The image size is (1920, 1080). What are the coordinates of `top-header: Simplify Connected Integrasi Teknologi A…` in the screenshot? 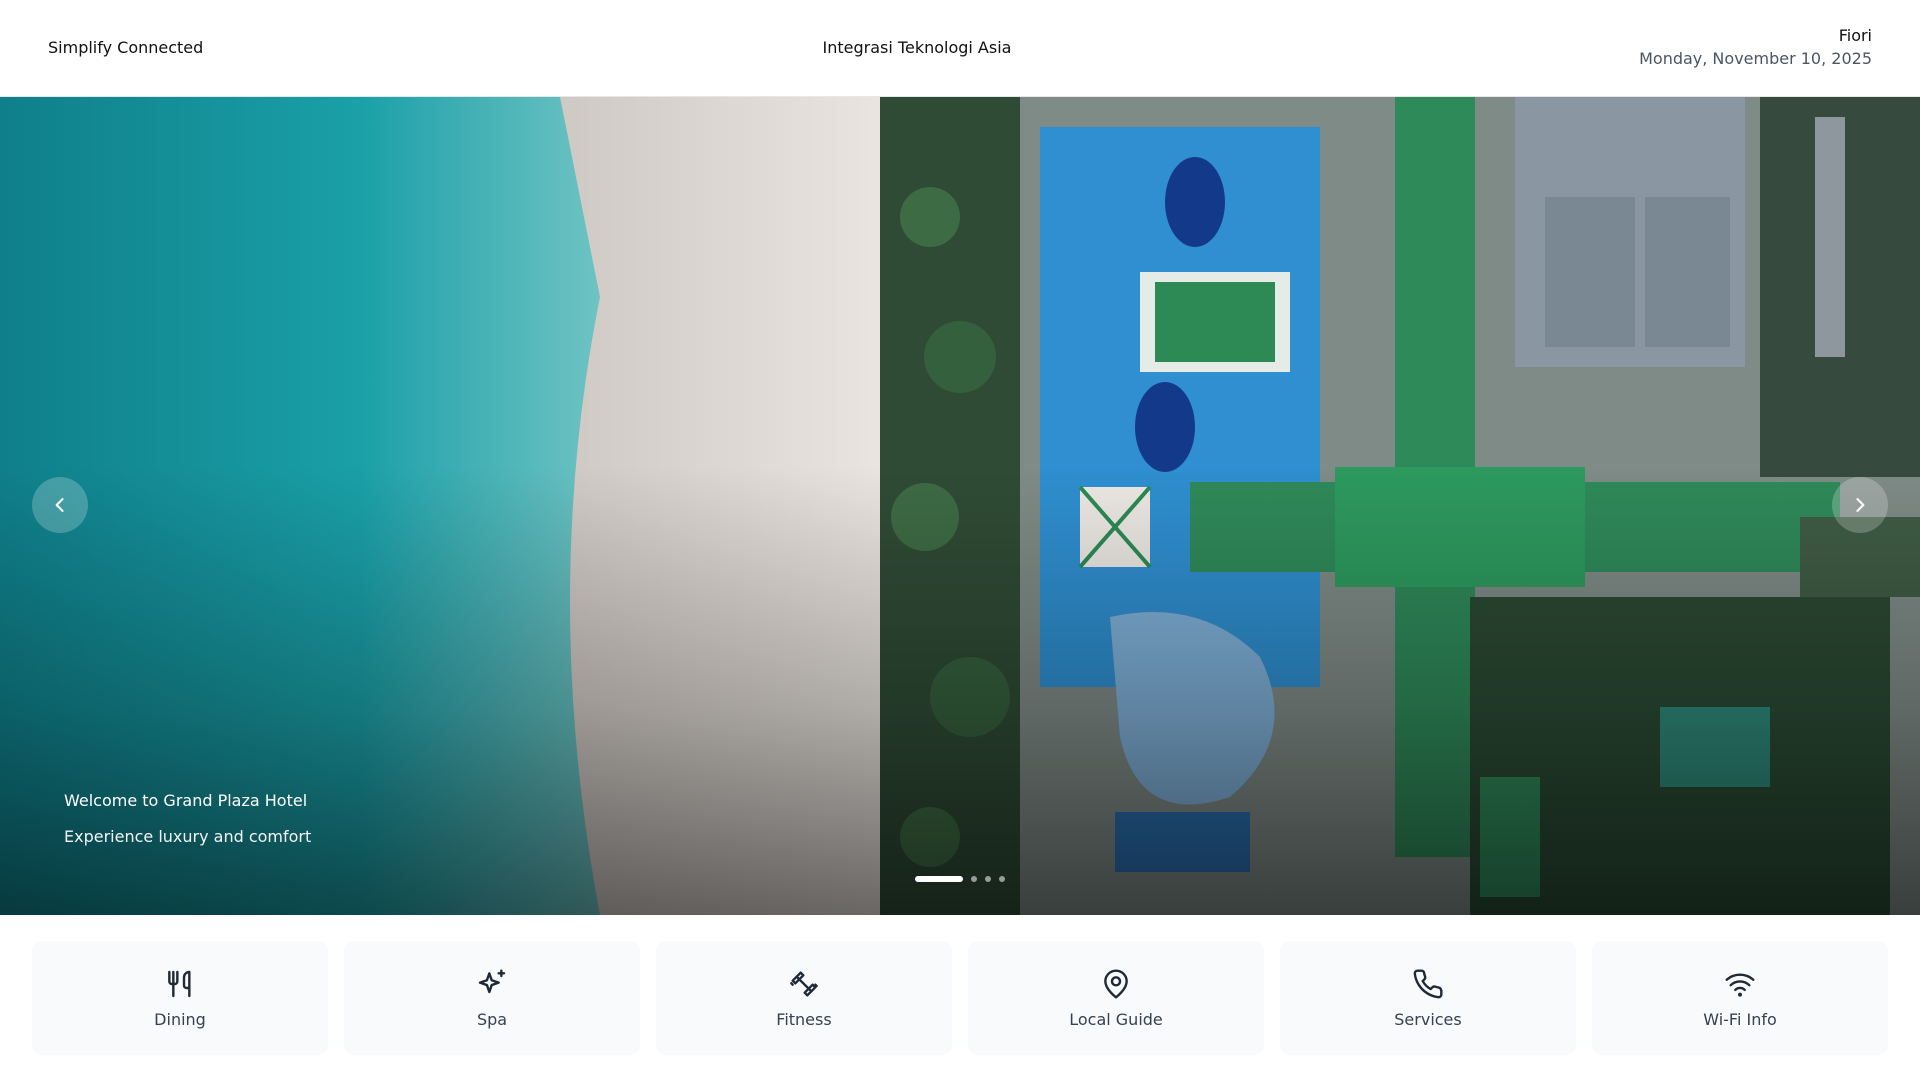 It's located at (960, 48).